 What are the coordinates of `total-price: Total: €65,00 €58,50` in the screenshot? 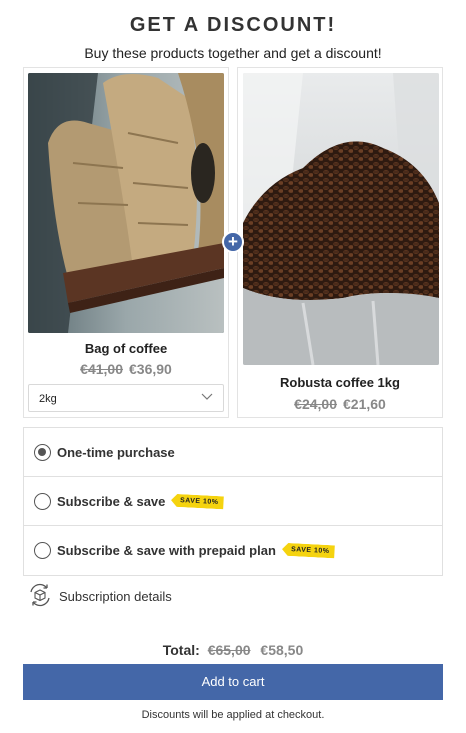 It's located at (233, 650).